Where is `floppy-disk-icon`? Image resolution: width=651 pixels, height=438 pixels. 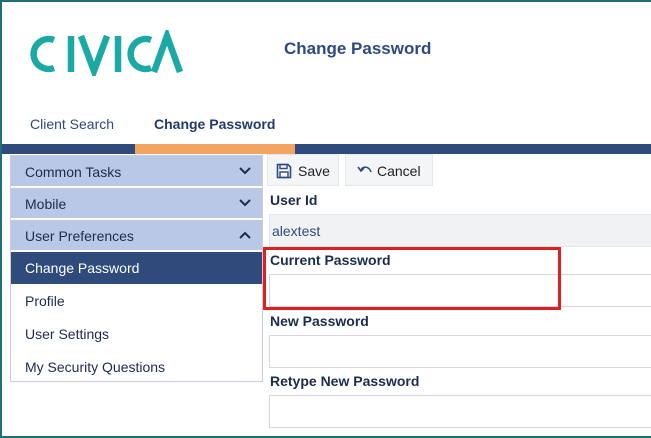 floppy-disk-icon is located at coordinates (284, 171).